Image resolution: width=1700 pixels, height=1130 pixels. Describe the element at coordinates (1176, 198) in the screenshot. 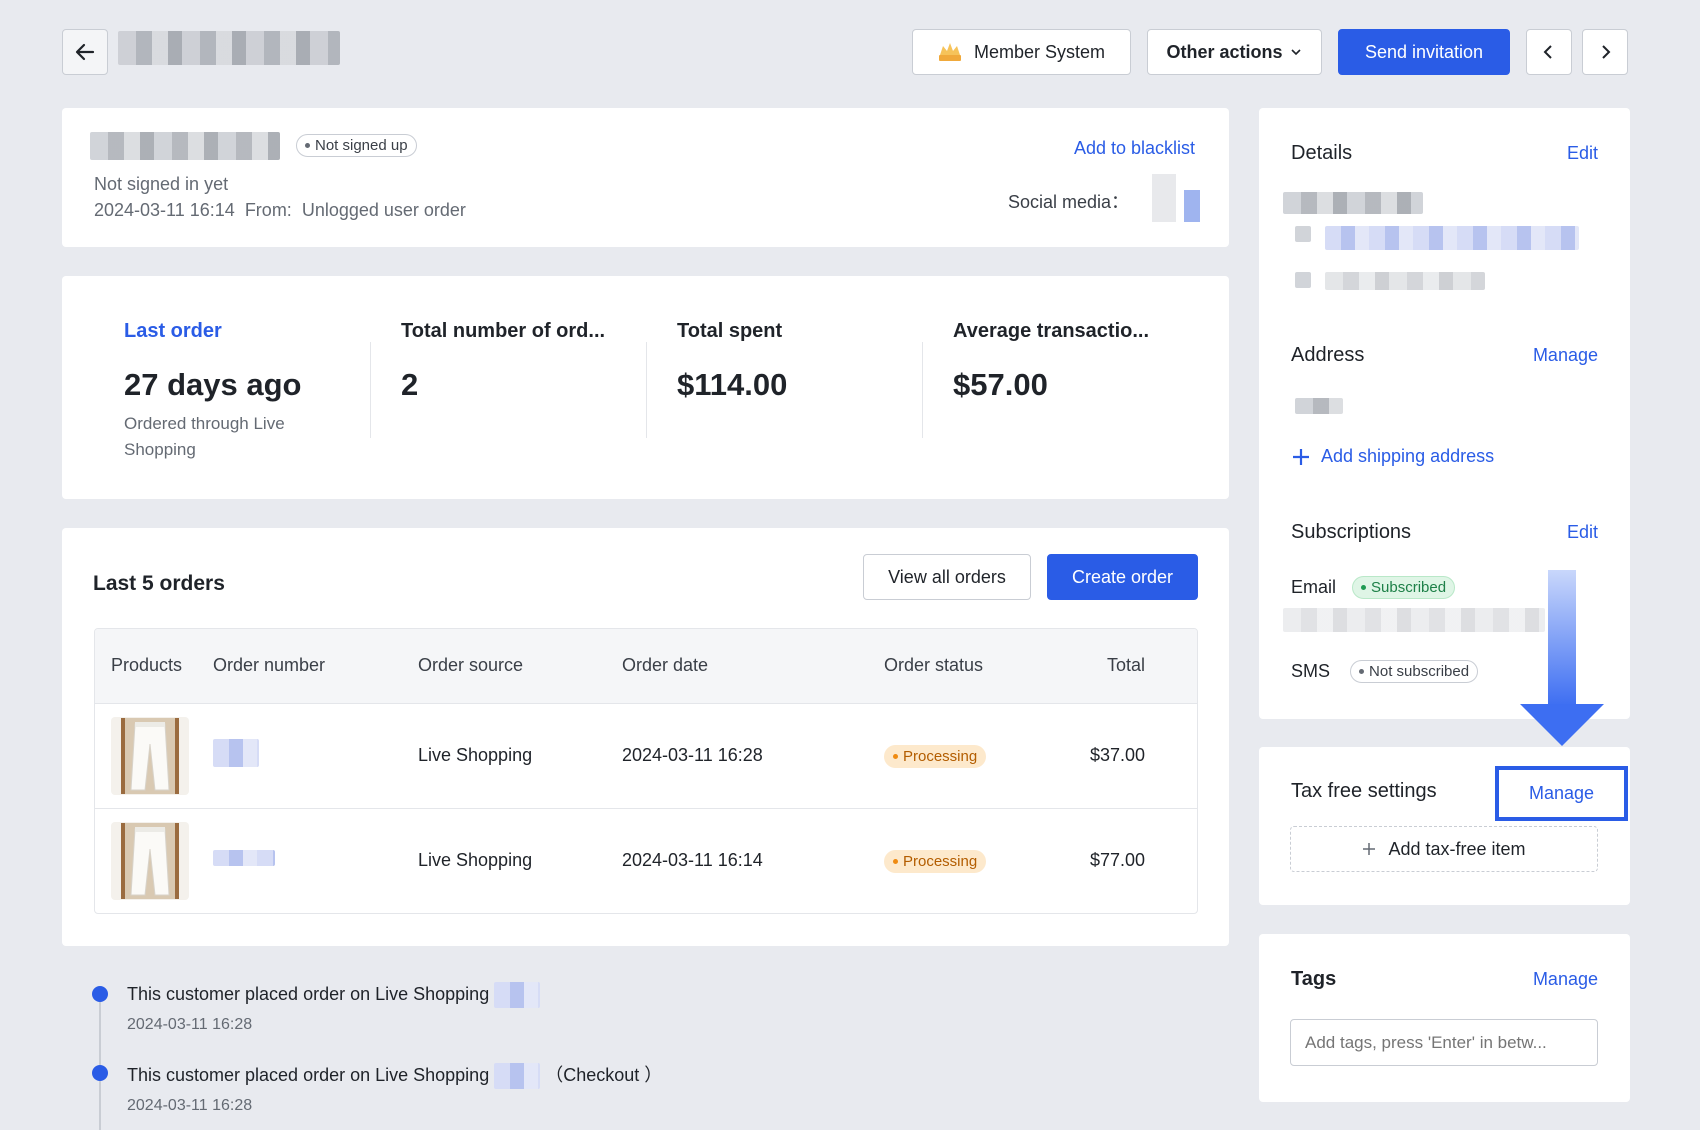

I see `social-media-icon` at that location.